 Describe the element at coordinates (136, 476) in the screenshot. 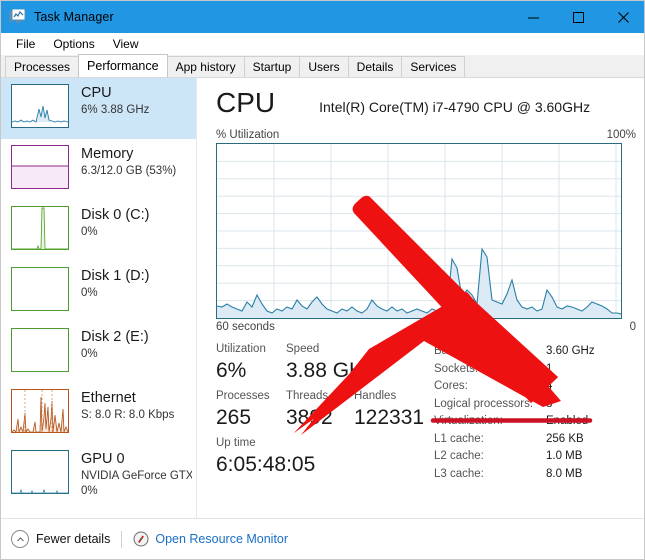

I see `sidebar-item-sub: NVIDIA GeForce GTX` at that location.